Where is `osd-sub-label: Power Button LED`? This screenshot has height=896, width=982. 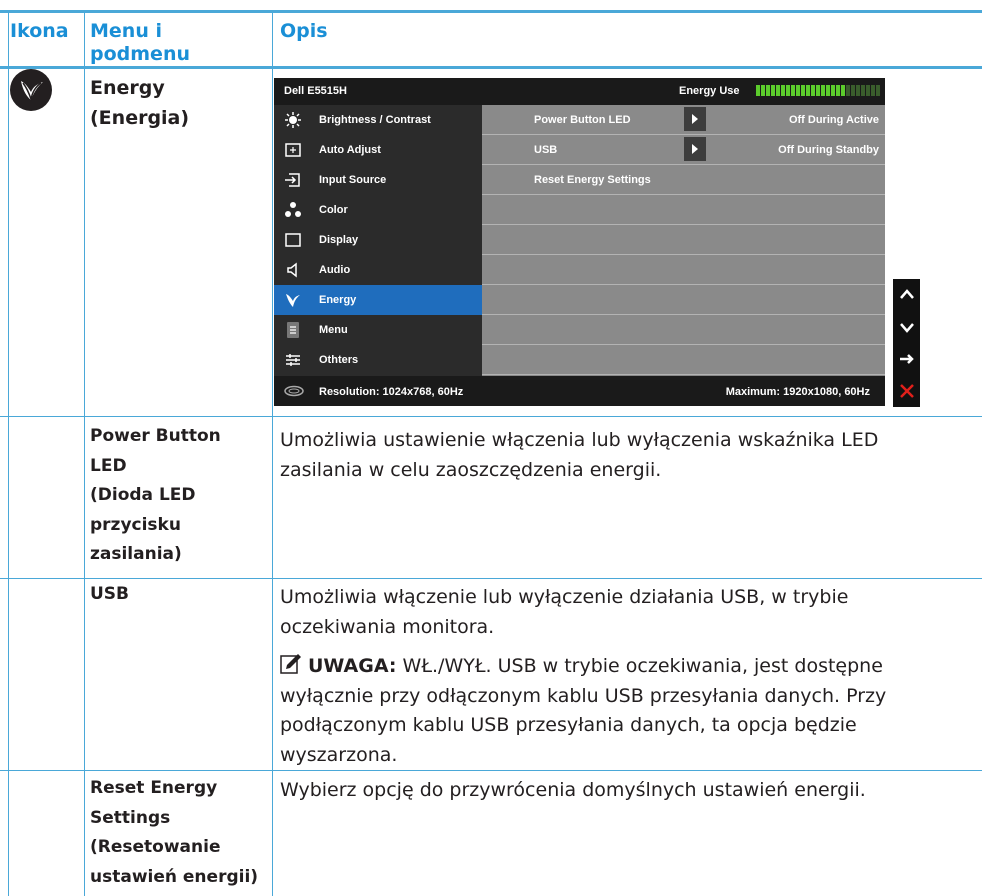 osd-sub-label: Power Button LED is located at coordinates (582, 120).